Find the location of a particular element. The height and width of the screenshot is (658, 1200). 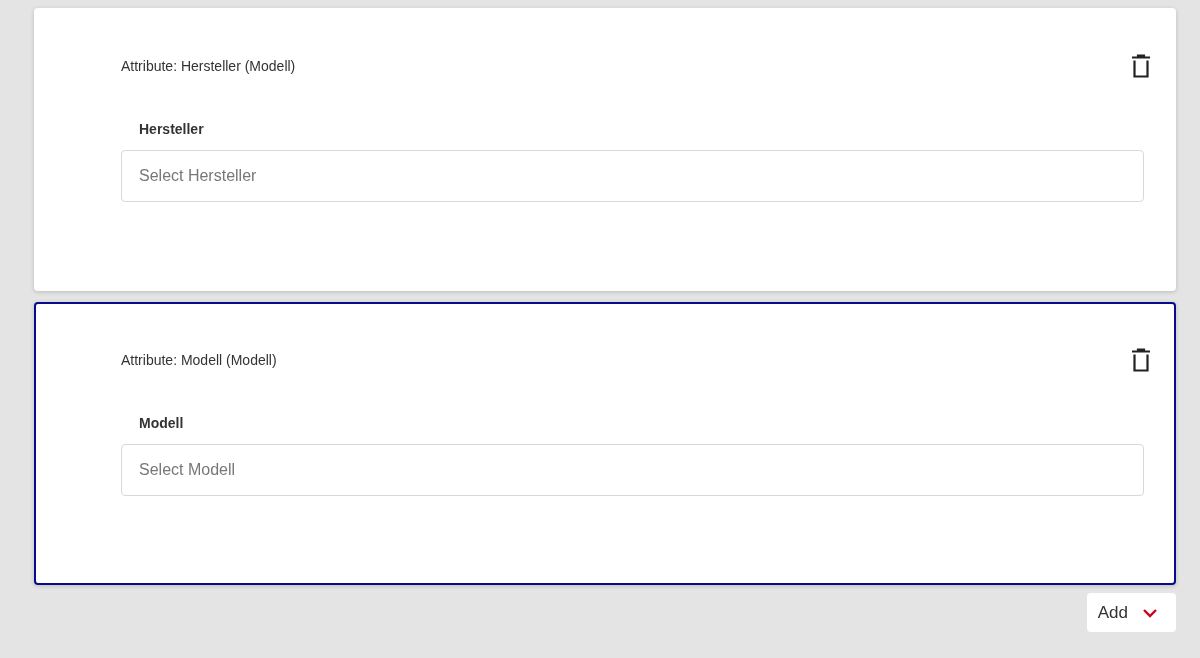

attribute-title: Attribute: Modell (Modell) is located at coordinates (199, 360).